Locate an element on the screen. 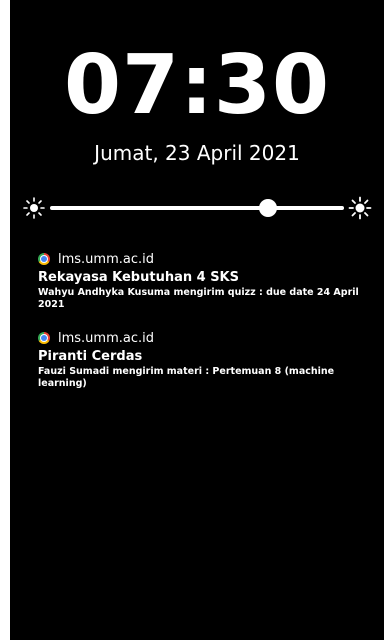 The width and height of the screenshot is (384, 640). brightness-track is located at coordinates (197, 208).